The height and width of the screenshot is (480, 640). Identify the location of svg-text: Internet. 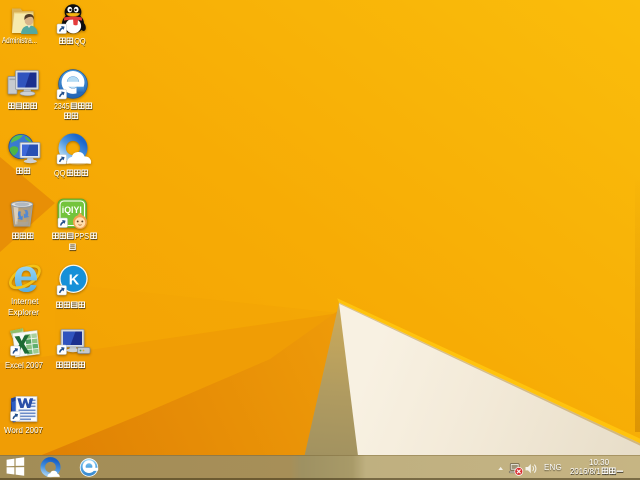
(25, 301).